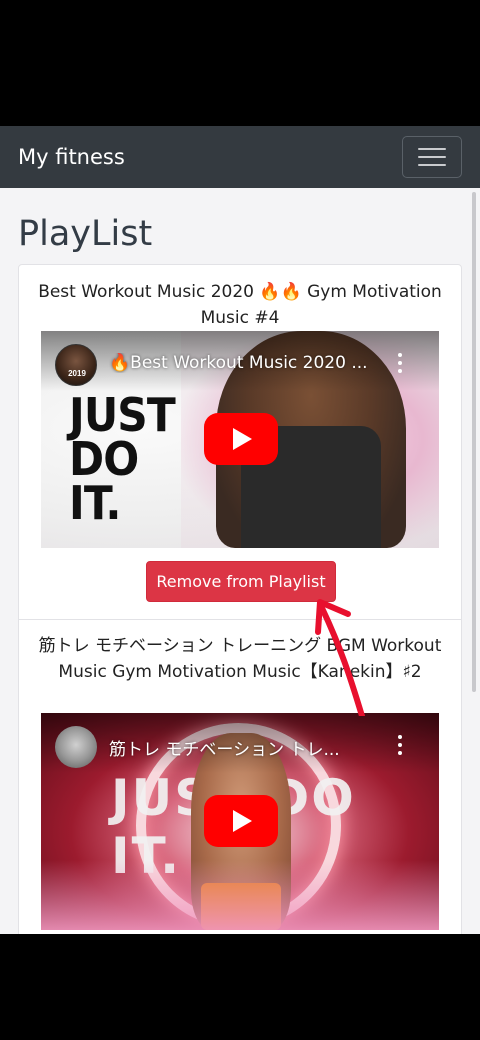 Image resolution: width=480 pixels, height=1040 pixels. Describe the element at coordinates (71, 157) in the screenshot. I see `navbar-brand: My fitness` at that location.